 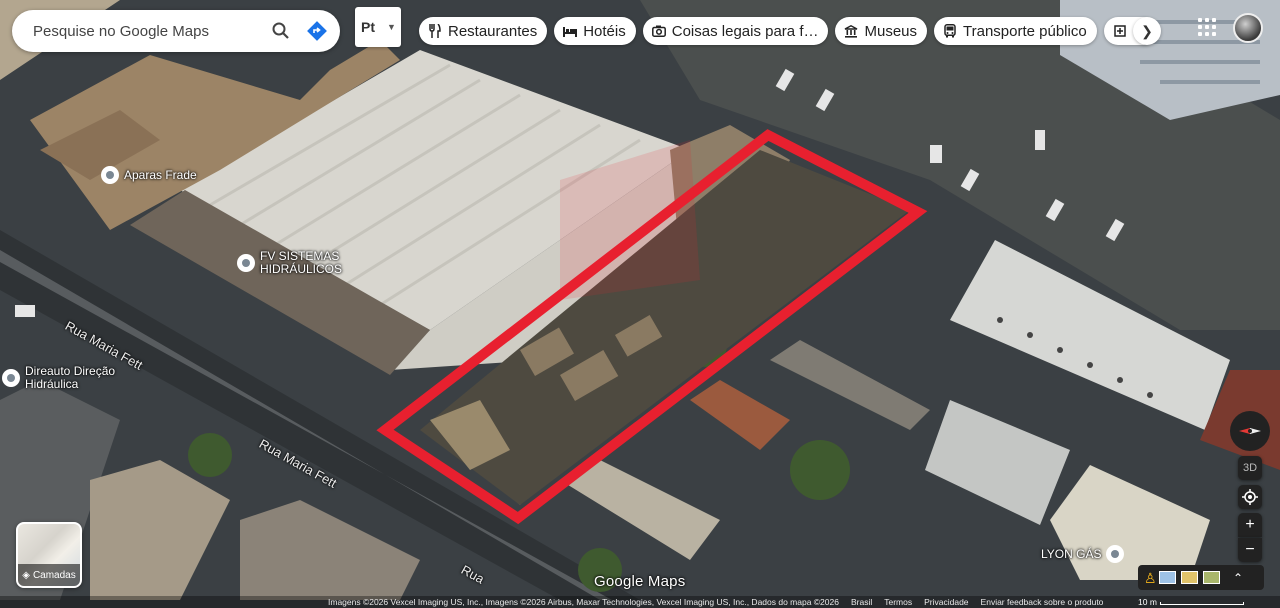 What do you see at coordinates (281, 31) in the screenshot?
I see `search-icon` at bounding box center [281, 31].